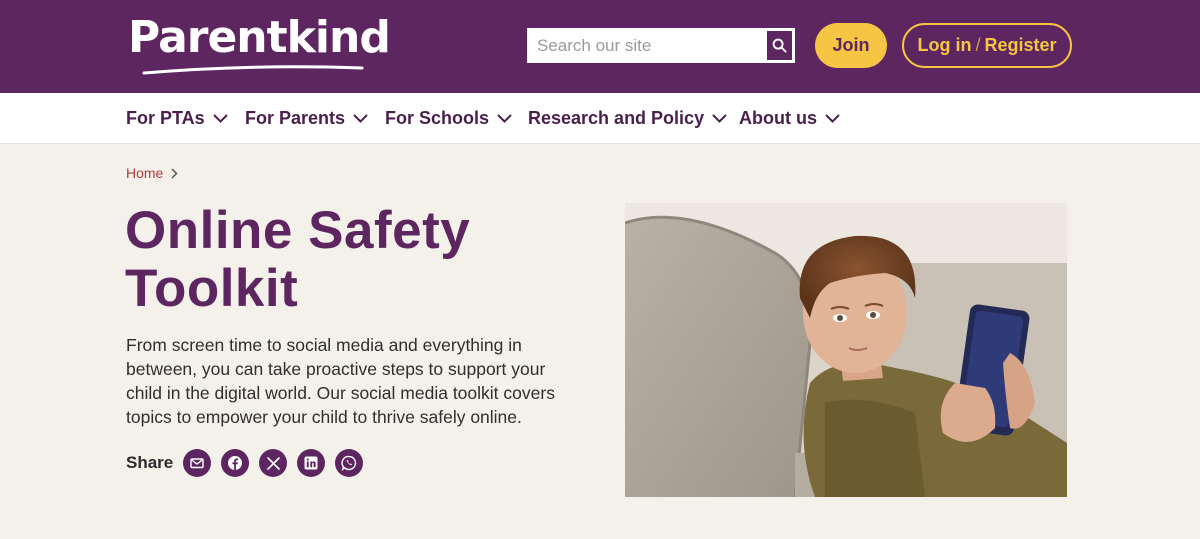 This screenshot has width=1200, height=539. I want to click on nav-item-for-parents: For Parents, so click(306, 118).